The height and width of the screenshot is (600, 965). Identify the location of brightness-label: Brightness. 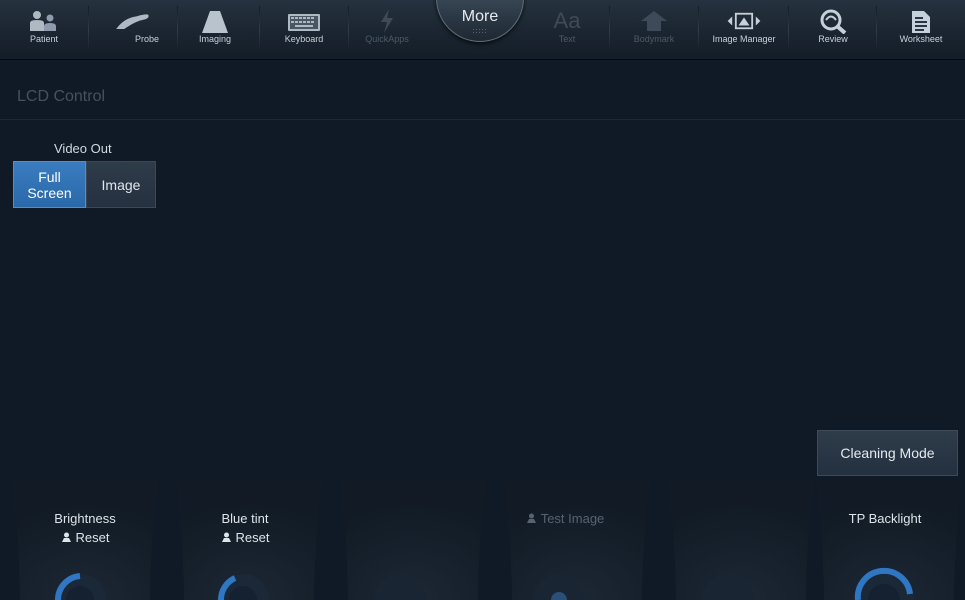
(85, 518).